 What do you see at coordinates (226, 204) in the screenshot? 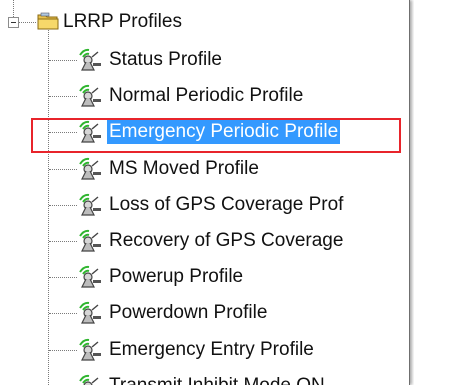
I see `tree-node-label: Loss of GPS Coverage Prof` at bounding box center [226, 204].